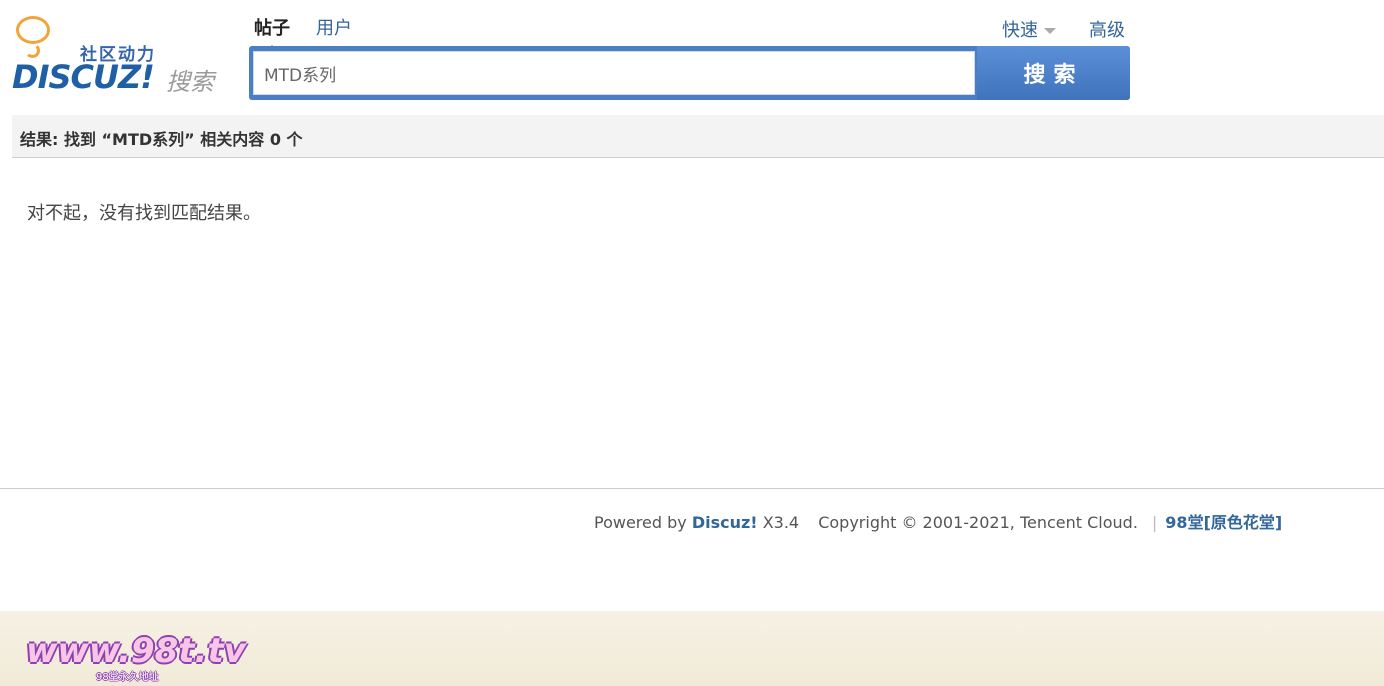 The width and height of the screenshot is (1384, 686). I want to click on site-link: 98堂[原色花堂], so click(1223, 522).